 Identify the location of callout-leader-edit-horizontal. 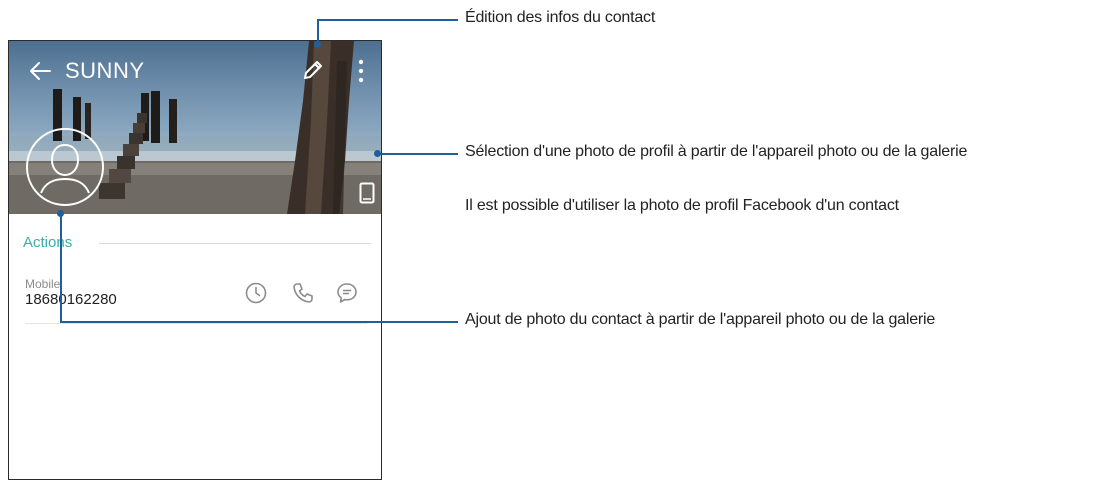
(387, 20).